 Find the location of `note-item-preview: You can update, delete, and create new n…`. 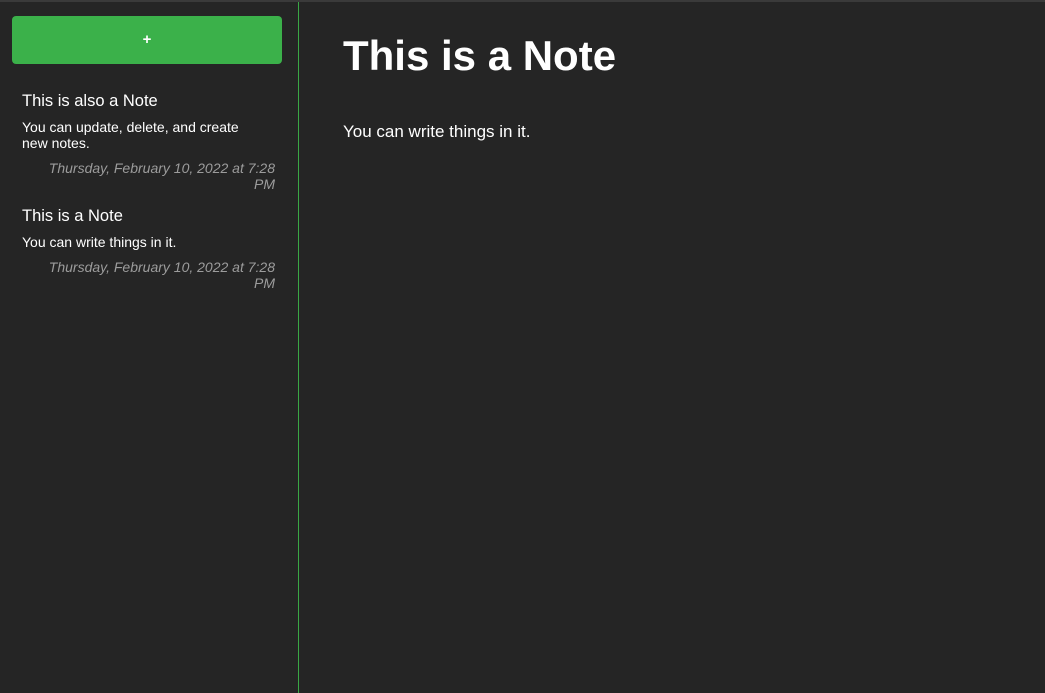

note-item-preview: You can update, delete, and create new n… is located at coordinates (130, 135).